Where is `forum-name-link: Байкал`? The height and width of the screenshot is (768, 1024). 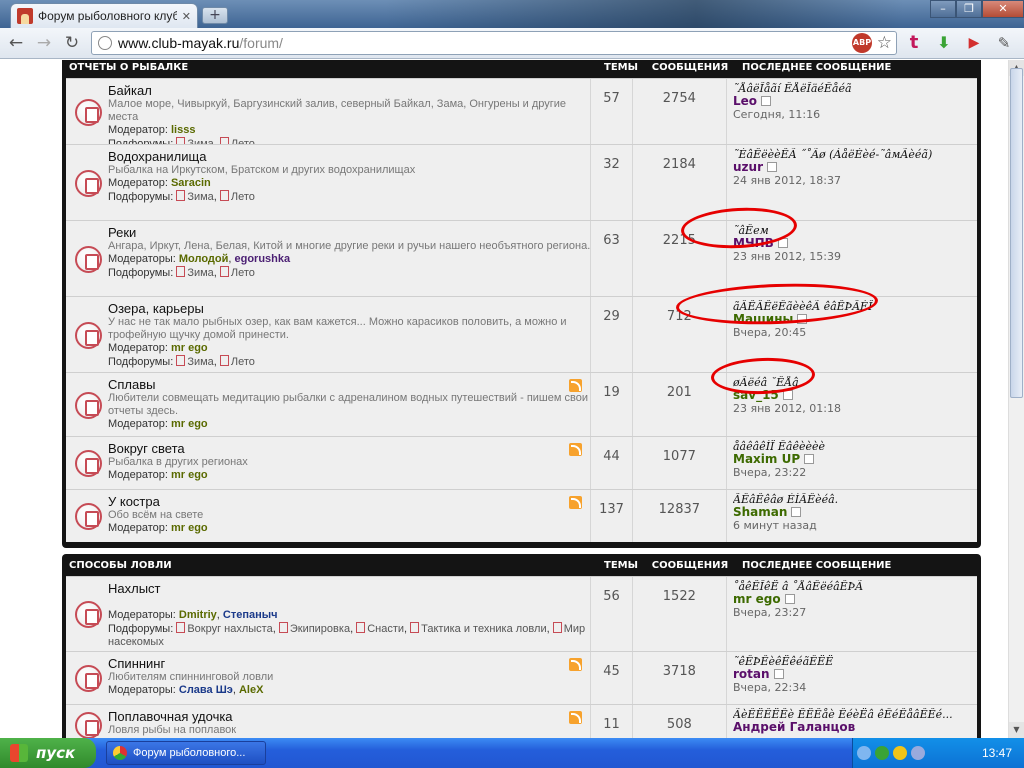
forum-name-link: Байкал is located at coordinates (349, 90).